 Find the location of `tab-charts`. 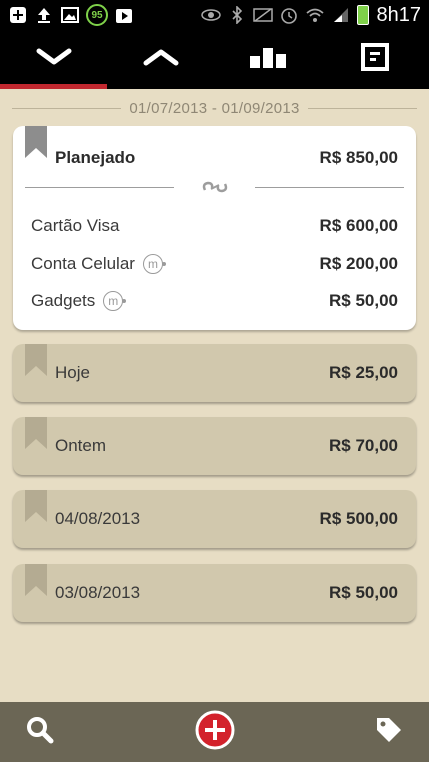

tab-charts is located at coordinates (268, 59).